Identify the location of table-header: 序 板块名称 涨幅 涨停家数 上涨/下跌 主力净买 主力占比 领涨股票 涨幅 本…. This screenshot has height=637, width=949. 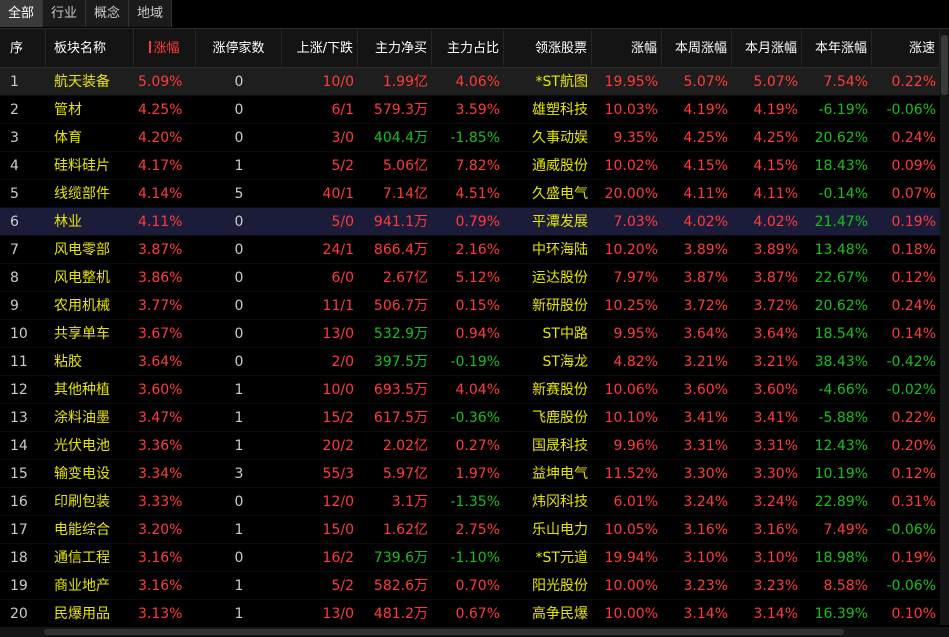
(470, 48).